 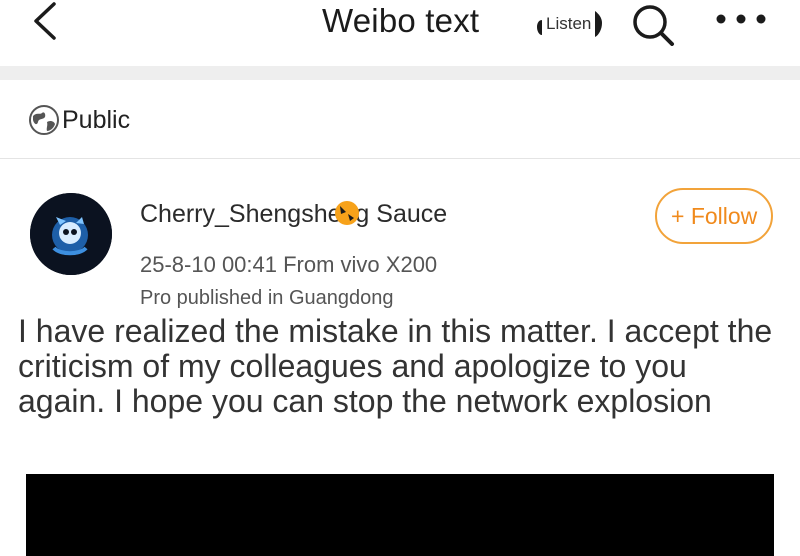 I want to click on top-navigation-bar: Weibo text Listen, so click(x=400, y=32).